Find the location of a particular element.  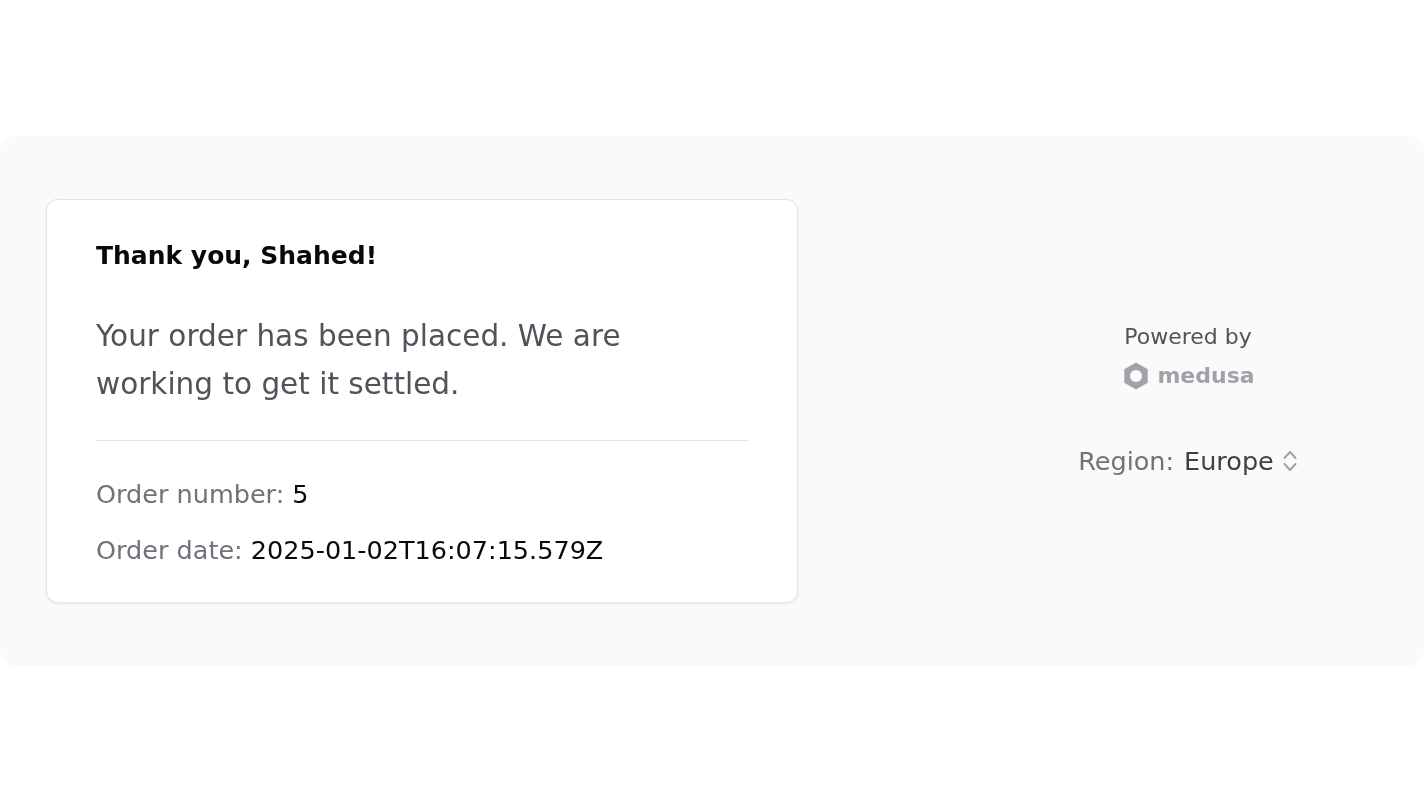

detail-value: 2025-01-02T16:07:15.579Z is located at coordinates (427, 549).